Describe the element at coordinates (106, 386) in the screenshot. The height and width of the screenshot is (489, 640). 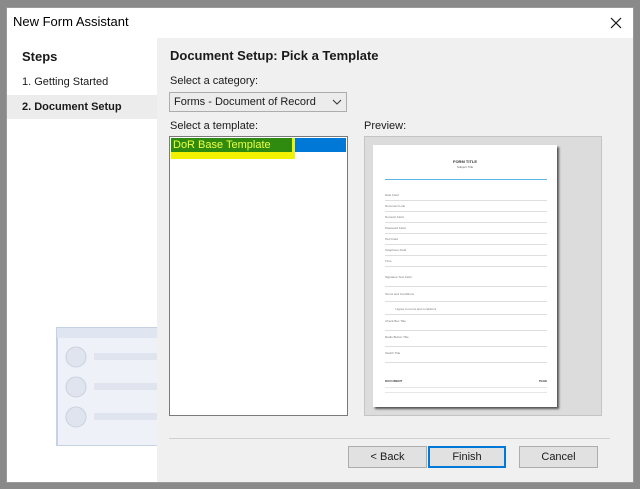
I see `form-illustration-icon` at that location.